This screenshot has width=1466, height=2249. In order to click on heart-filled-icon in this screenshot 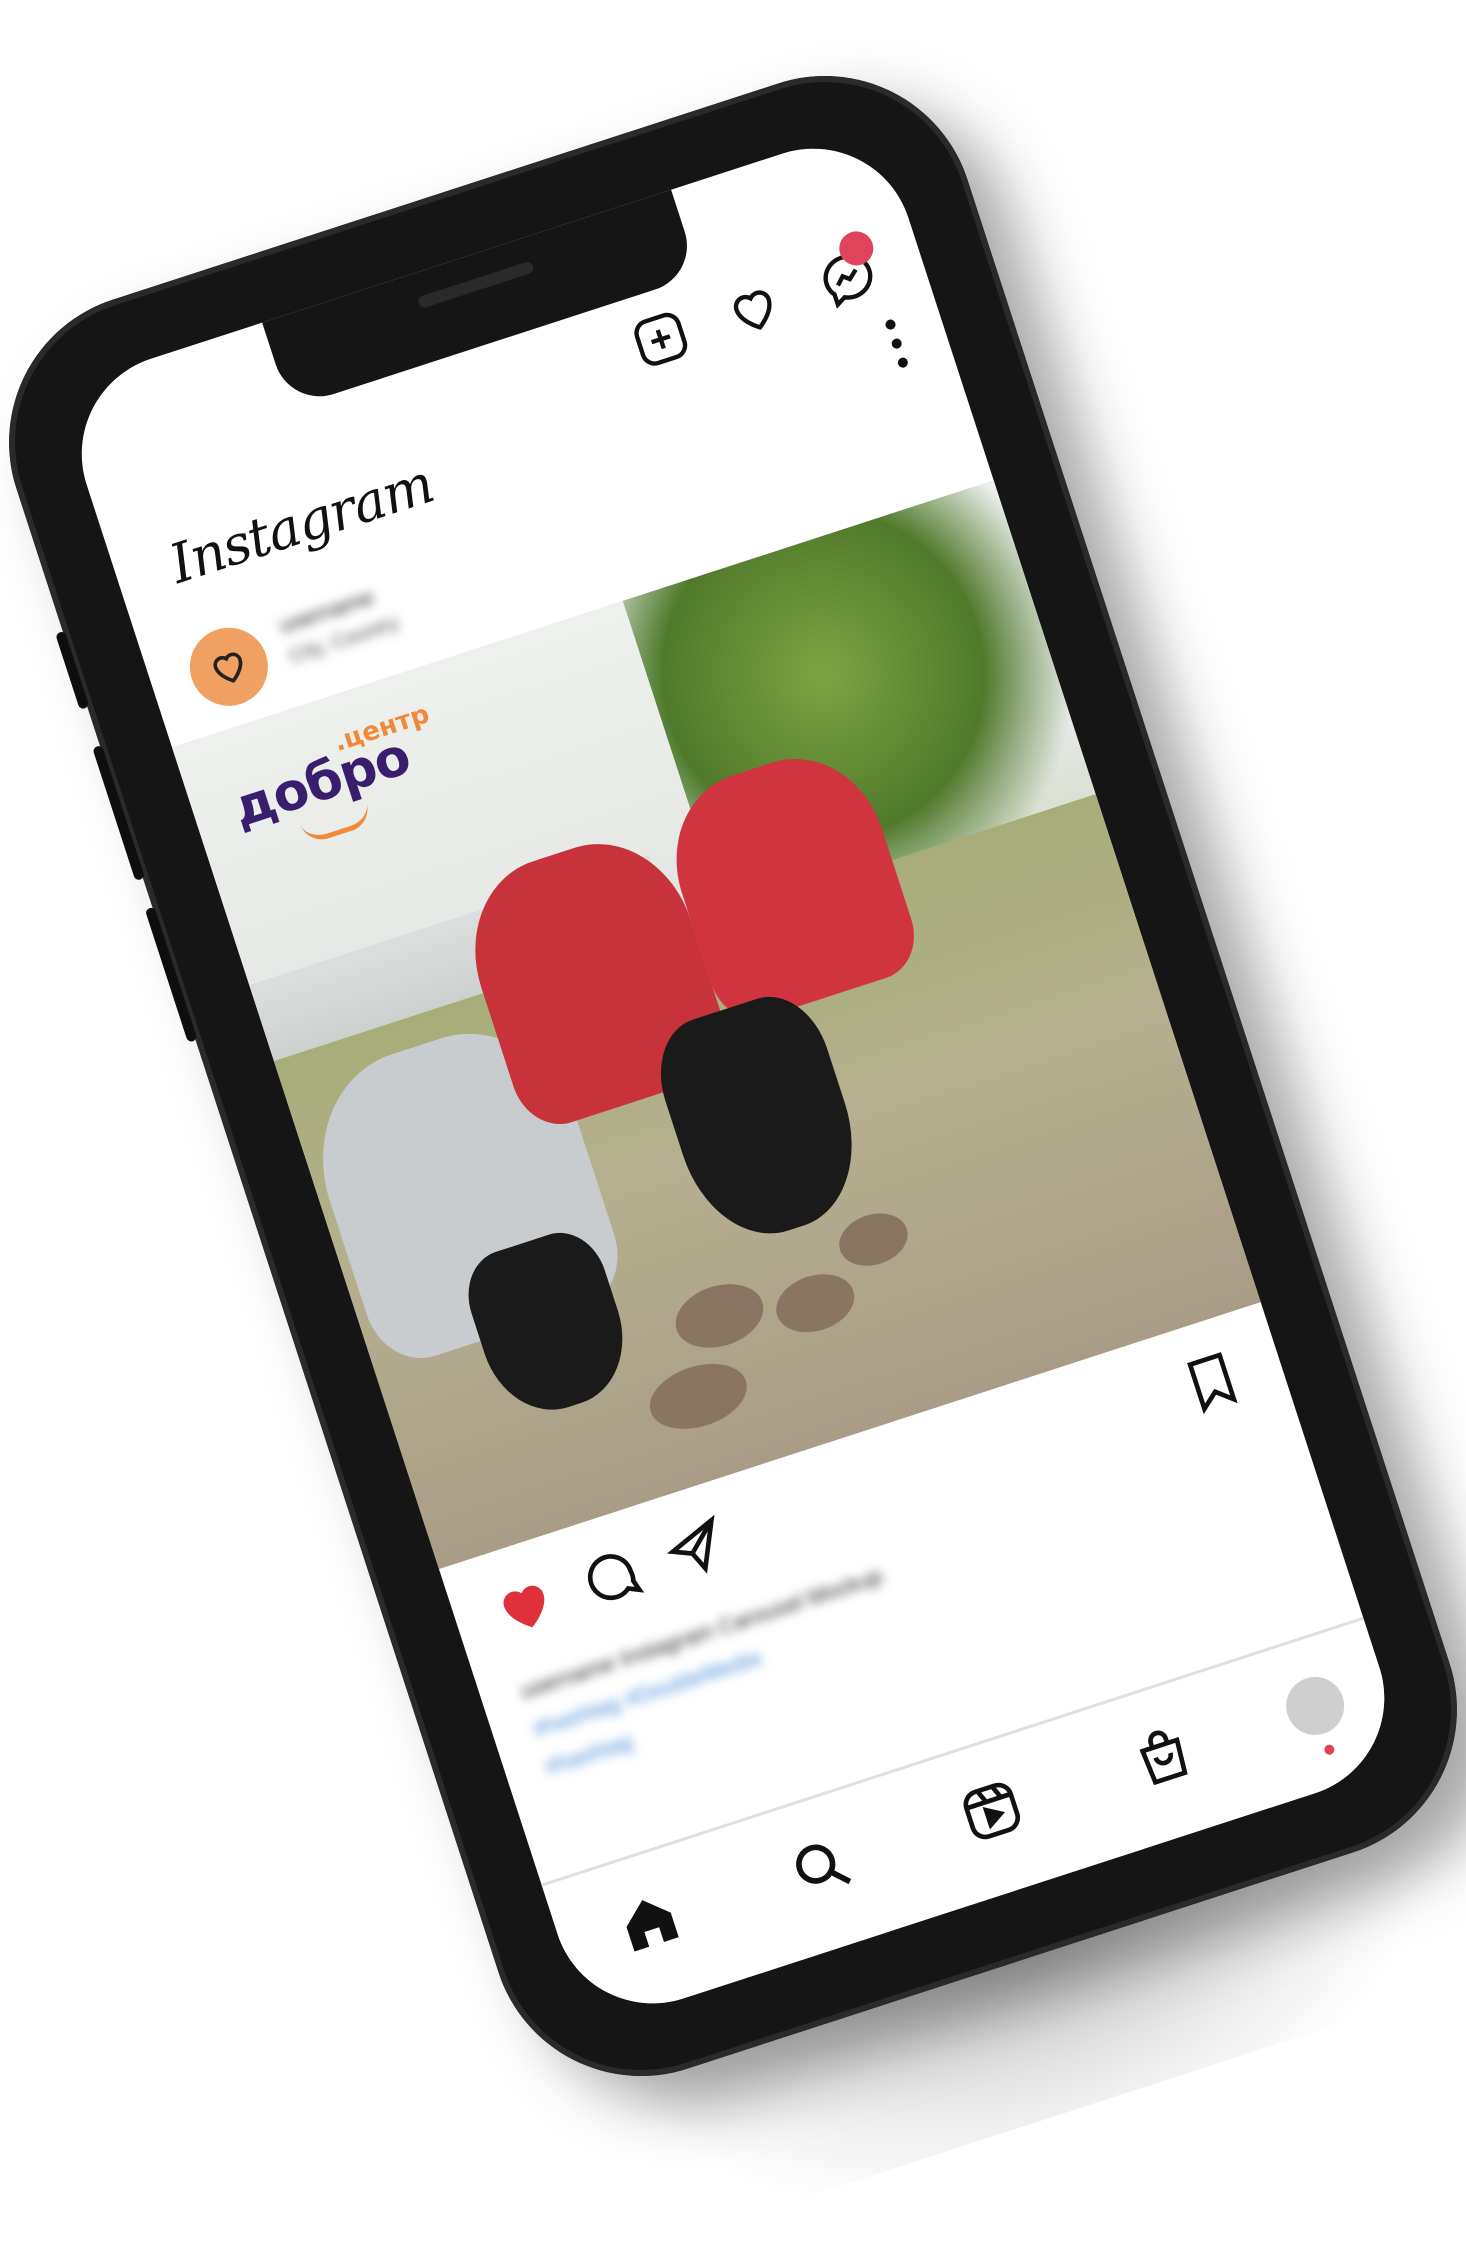, I will do `click(524, 1606)`.